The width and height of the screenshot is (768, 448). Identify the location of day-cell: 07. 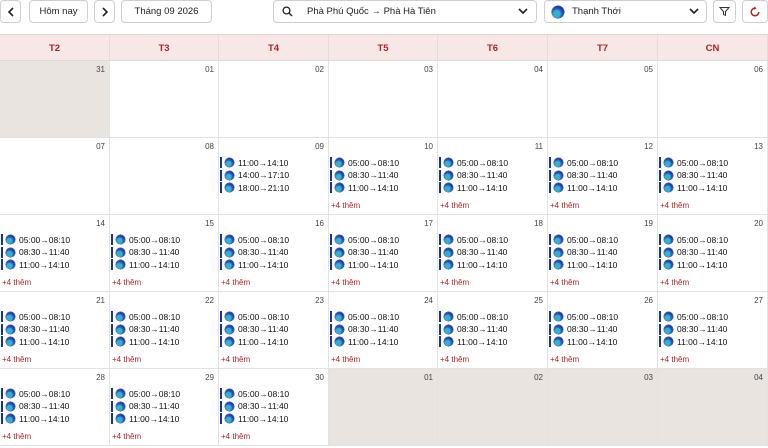
(55, 176).